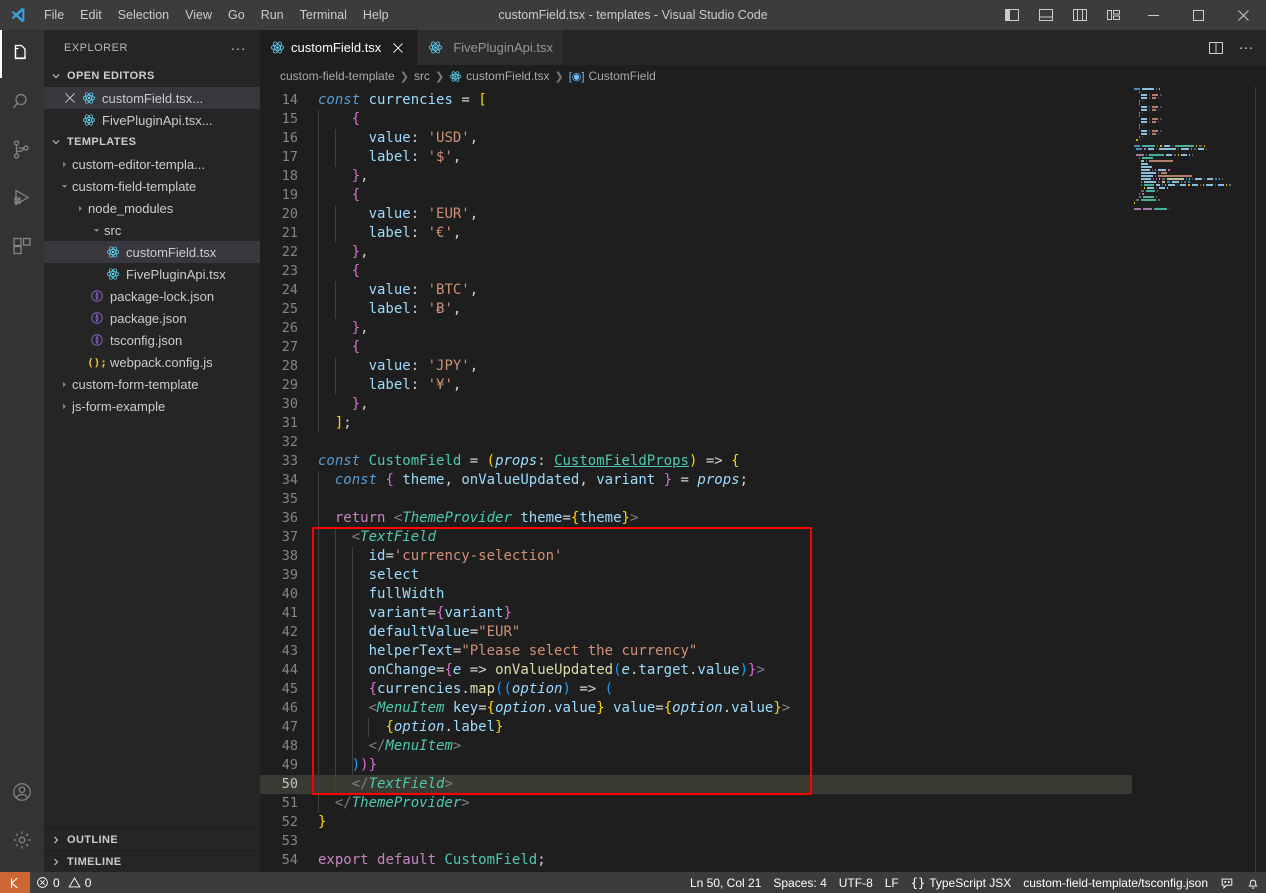 Image resolution: width=1266 pixels, height=893 pixels. Describe the element at coordinates (696, 195) in the screenshot. I see `code-line: 19 {` at that location.